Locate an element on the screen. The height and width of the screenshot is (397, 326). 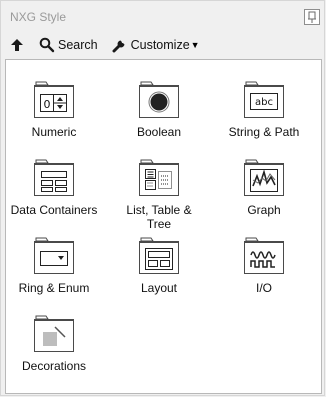
palette-item-list-table-tree: List, Table & Tree is located at coordinates (159, 194).